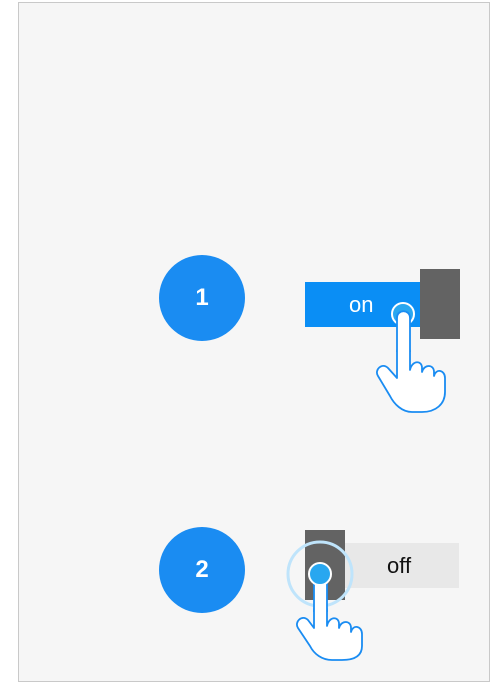  What do you see at coordinates (399, 565) in the screenshot?
I see `toggle-label-off: off` at bounding box center [399, 565].